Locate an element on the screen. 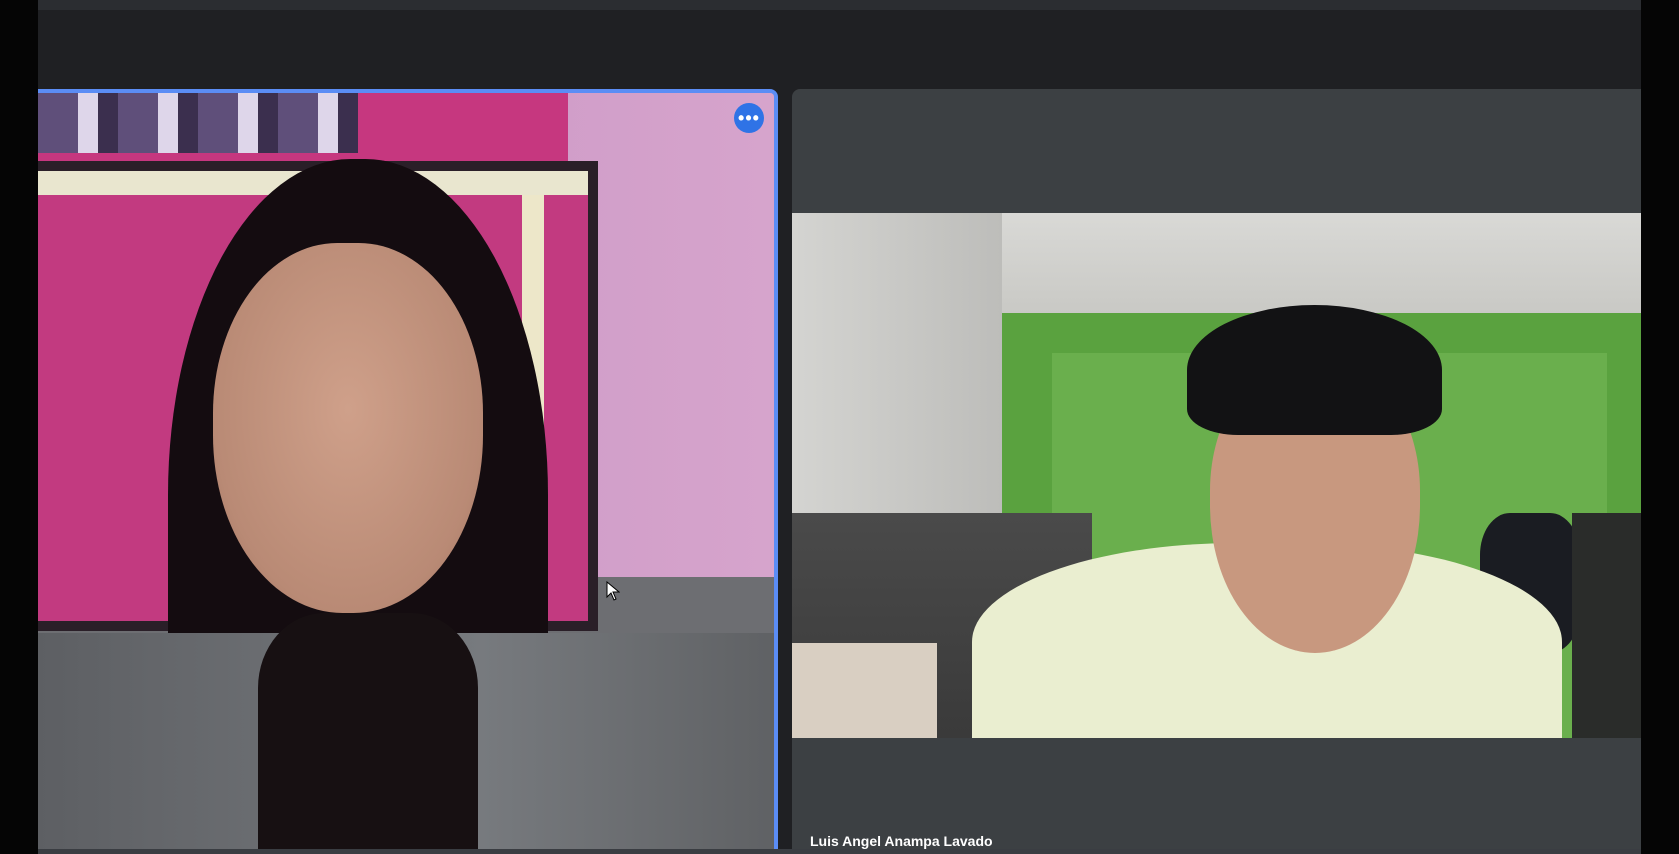 This screenshot has width=1679, height=854. bottom-bar is located at coordinates (839, 851).